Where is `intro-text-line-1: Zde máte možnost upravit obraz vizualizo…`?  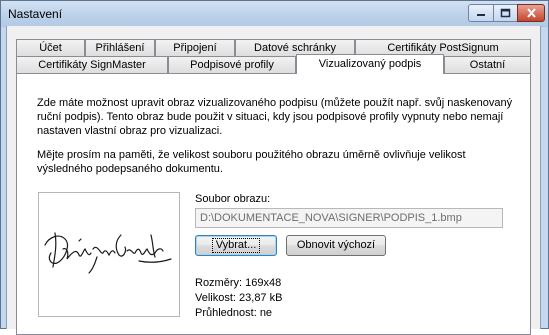
intro-text-line-1: Zde máte možnost upravit obraz vizualizo… is located at coordinates (275, 103).